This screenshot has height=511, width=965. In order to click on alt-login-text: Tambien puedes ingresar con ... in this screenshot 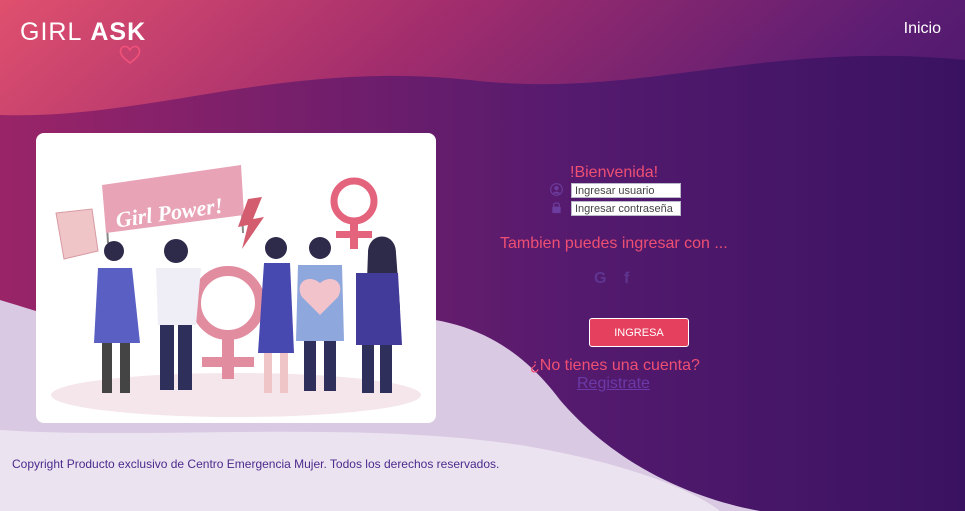, I will do `click(614, 243)`.